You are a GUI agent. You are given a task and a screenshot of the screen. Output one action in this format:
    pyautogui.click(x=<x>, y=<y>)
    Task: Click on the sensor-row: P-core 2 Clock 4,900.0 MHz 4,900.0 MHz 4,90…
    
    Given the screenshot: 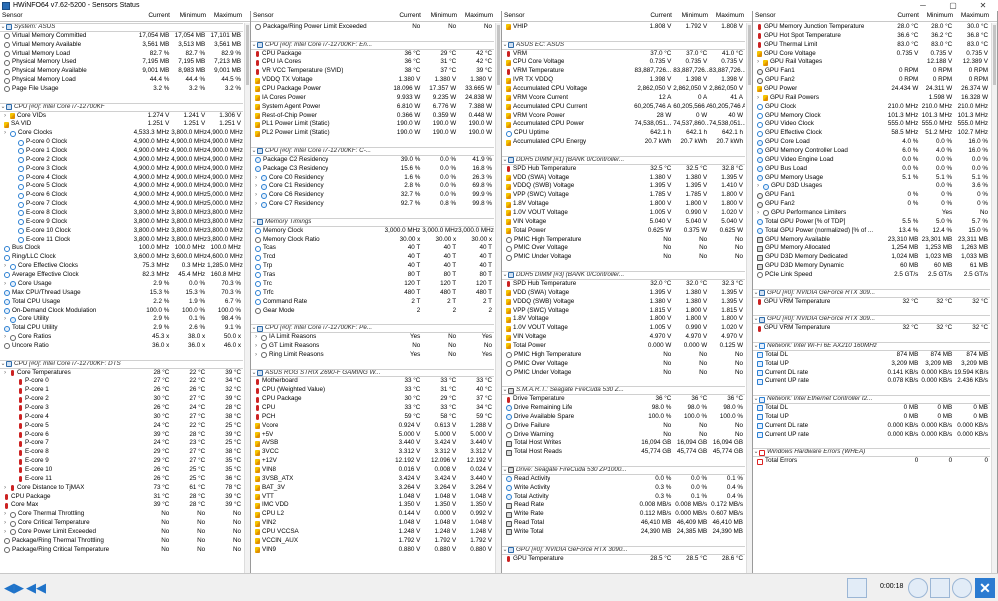 What is the action you would take?
    pyautogui.click(x=121, y=160)
    